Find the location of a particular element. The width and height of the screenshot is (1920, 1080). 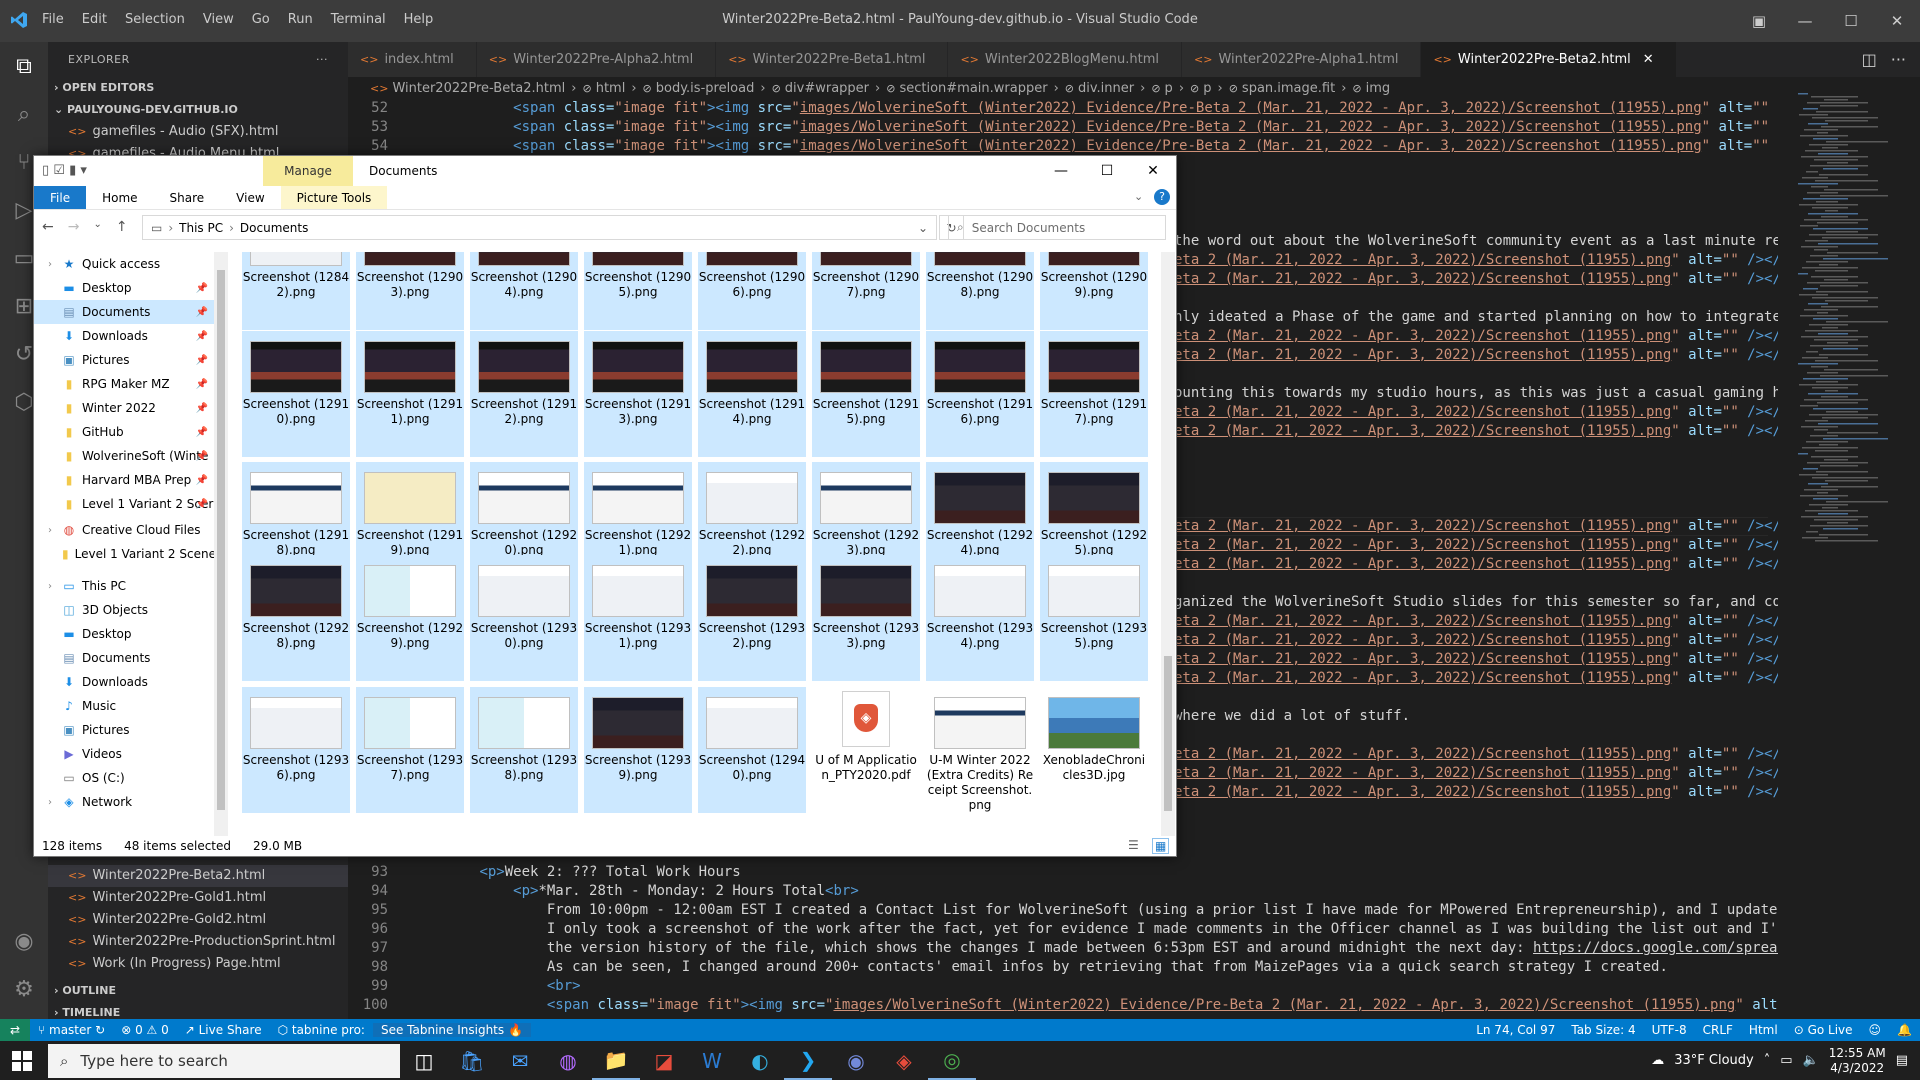

recent-locations-icon: ⌄ is located at coordinates (97, 227).